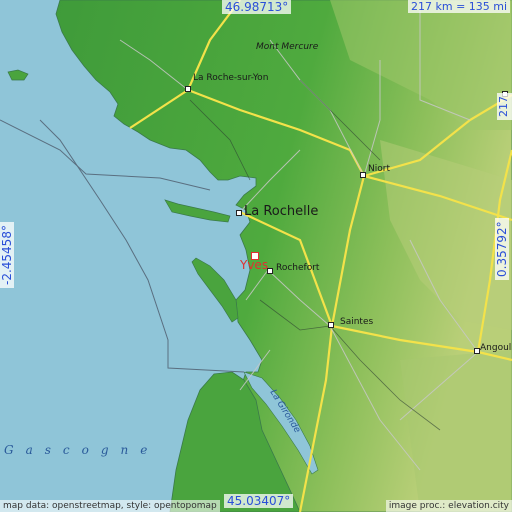 Image resolution: width=512 pixels, height=512 pixels. I want to click on city-label-niort: Niort, so click(379, 169).